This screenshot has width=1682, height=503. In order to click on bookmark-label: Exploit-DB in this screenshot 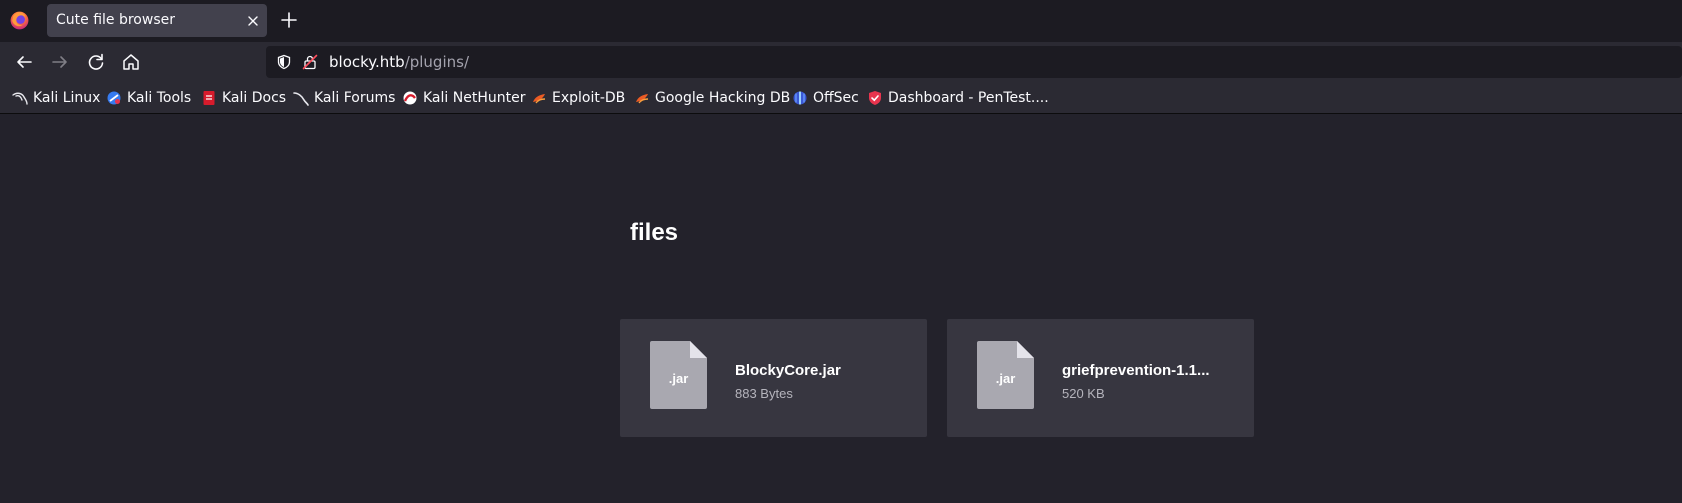, I will do `click(589, 98)`.